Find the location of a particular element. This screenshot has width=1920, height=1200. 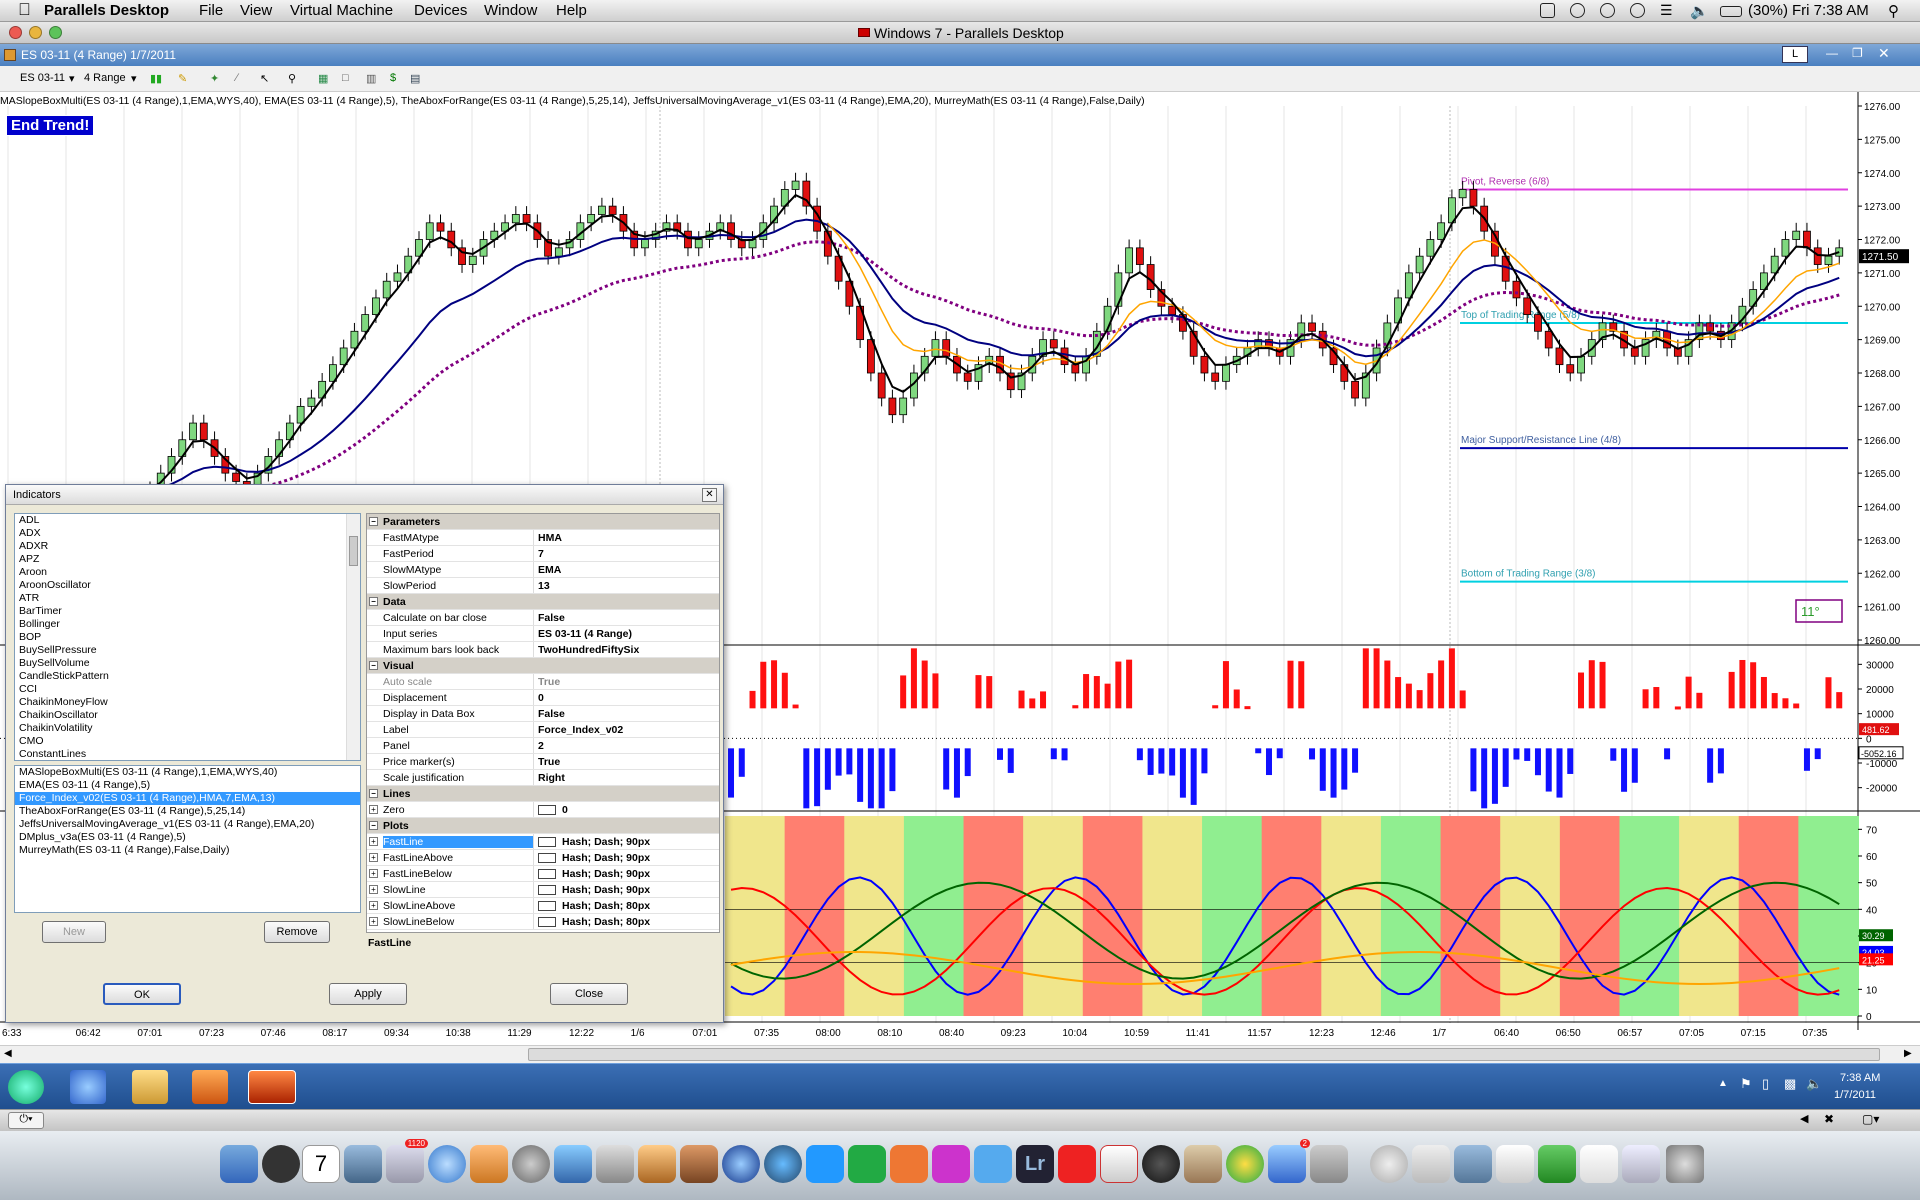

downloads-icon is located at coordinates (1515, 1164).